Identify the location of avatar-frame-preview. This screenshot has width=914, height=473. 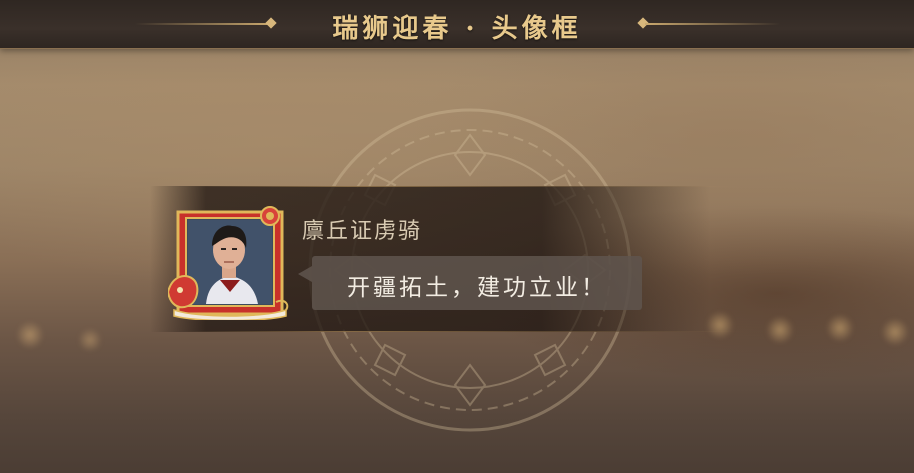
(228, 263).